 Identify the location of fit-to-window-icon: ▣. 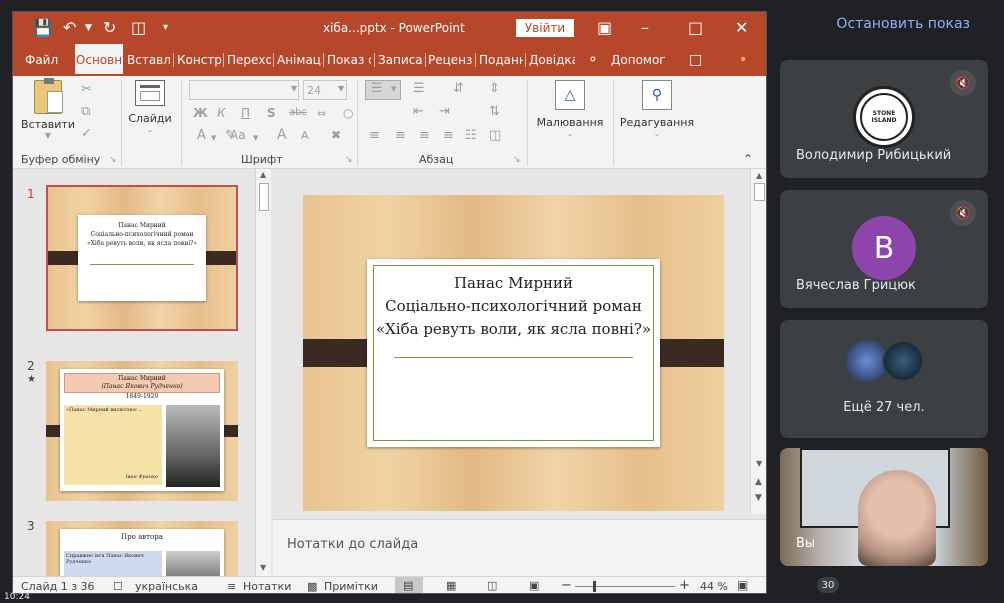
(742, 585).